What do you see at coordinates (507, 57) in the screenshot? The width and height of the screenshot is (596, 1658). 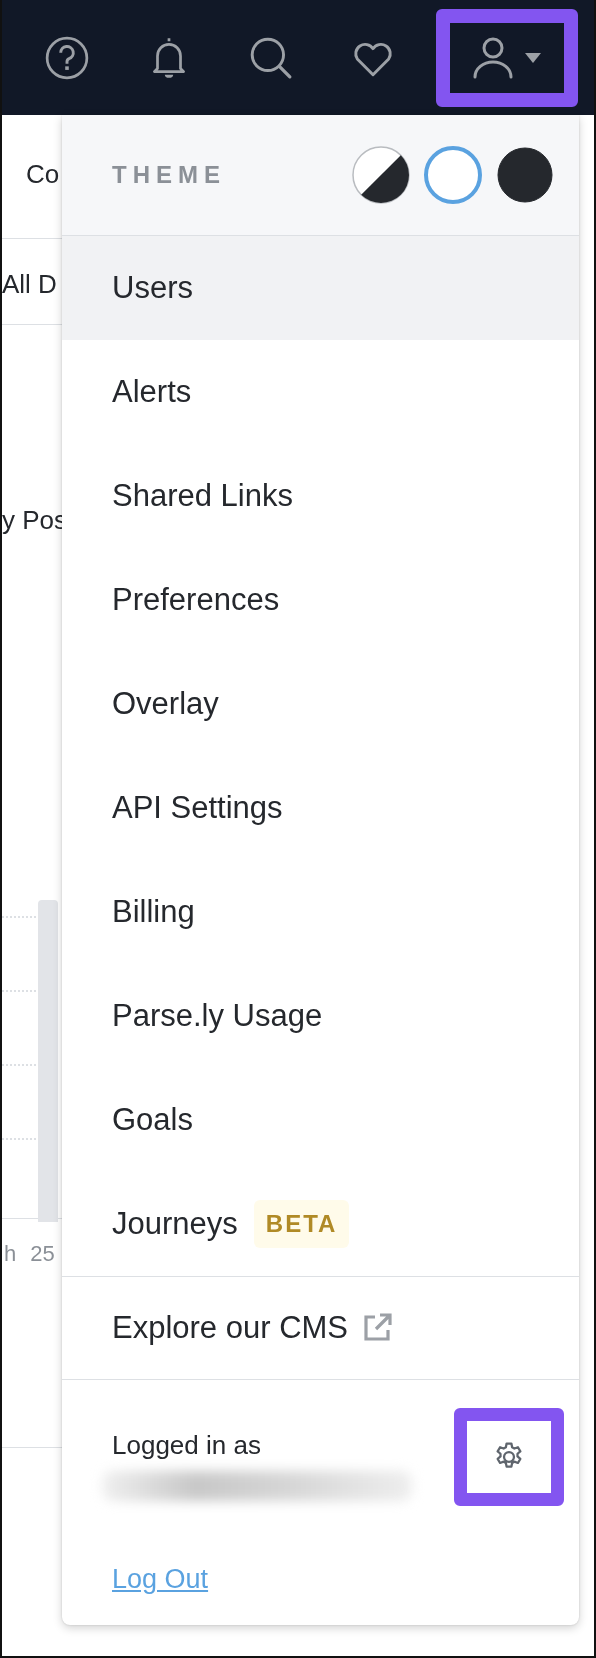 I see `user-menu-button` at bounding box center [507, 57].